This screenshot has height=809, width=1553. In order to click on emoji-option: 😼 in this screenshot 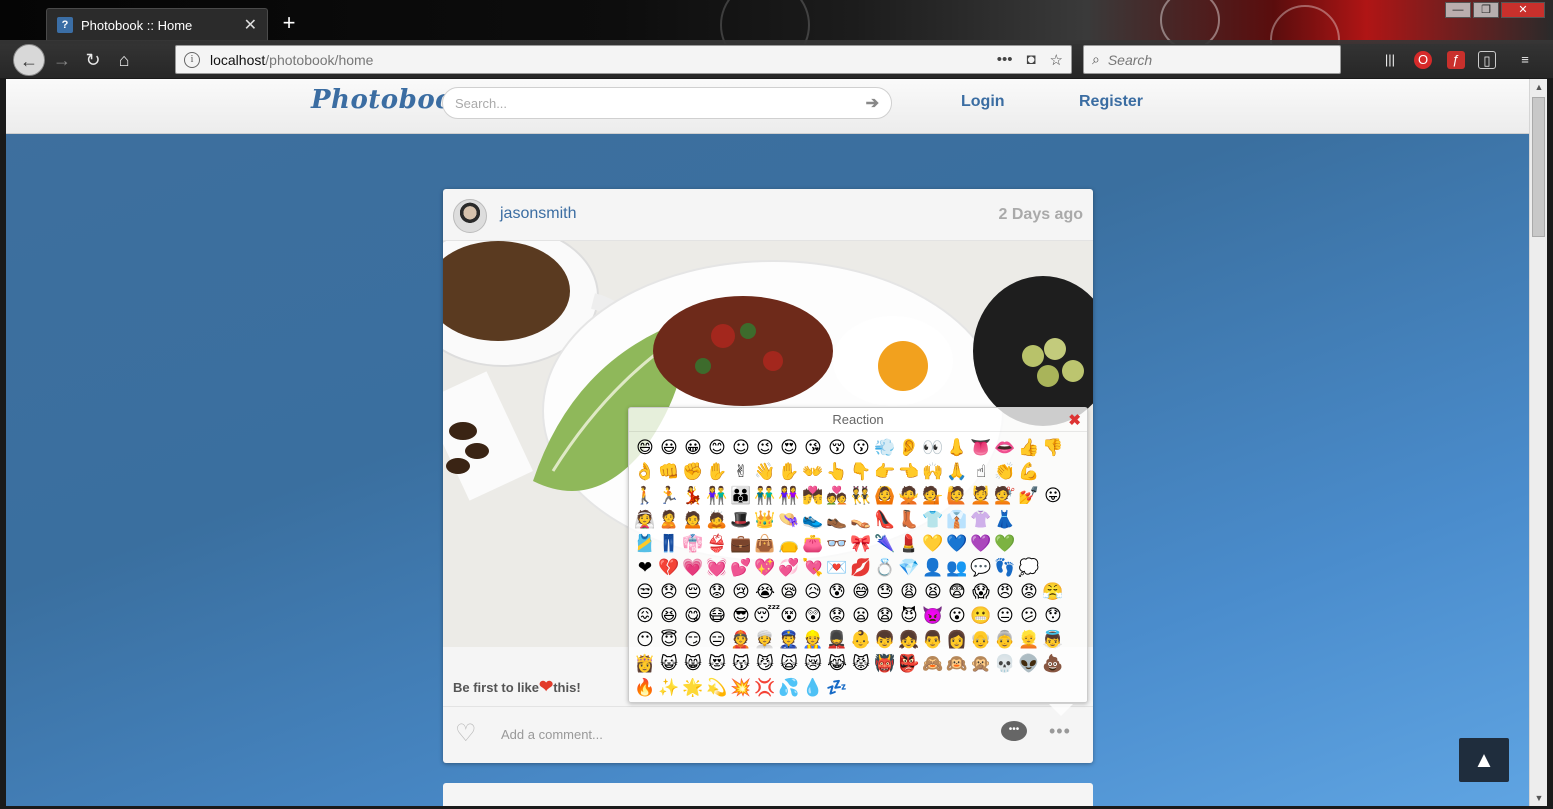, I will do `click(765, 664)`.